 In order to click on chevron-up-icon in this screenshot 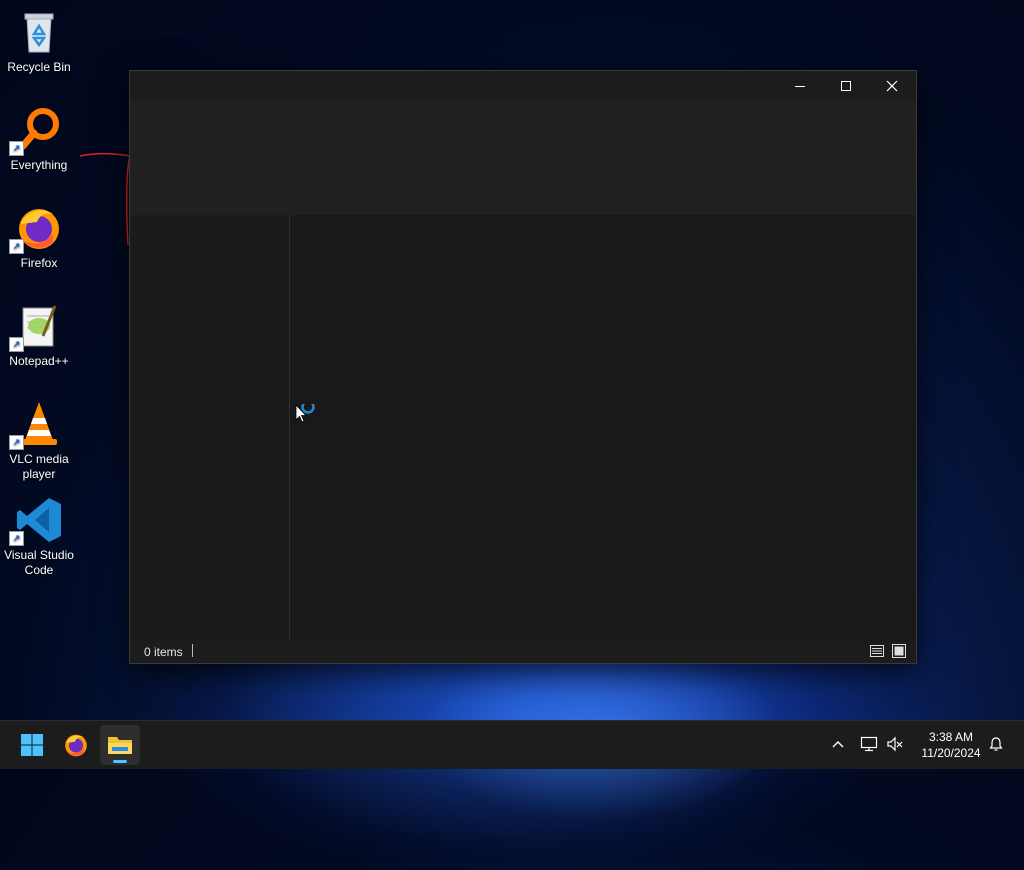, I will do `click(838, 744)`.